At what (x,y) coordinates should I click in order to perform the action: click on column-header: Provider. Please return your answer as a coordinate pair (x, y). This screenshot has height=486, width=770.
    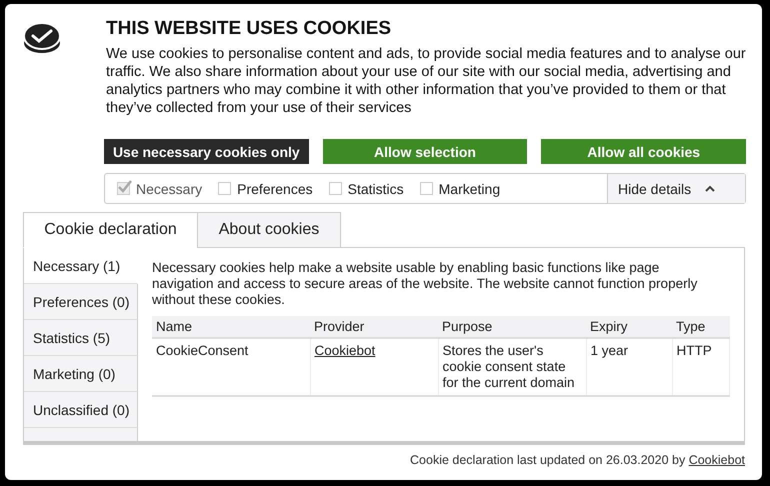
    Looking at the image, I should click on (374, 327).